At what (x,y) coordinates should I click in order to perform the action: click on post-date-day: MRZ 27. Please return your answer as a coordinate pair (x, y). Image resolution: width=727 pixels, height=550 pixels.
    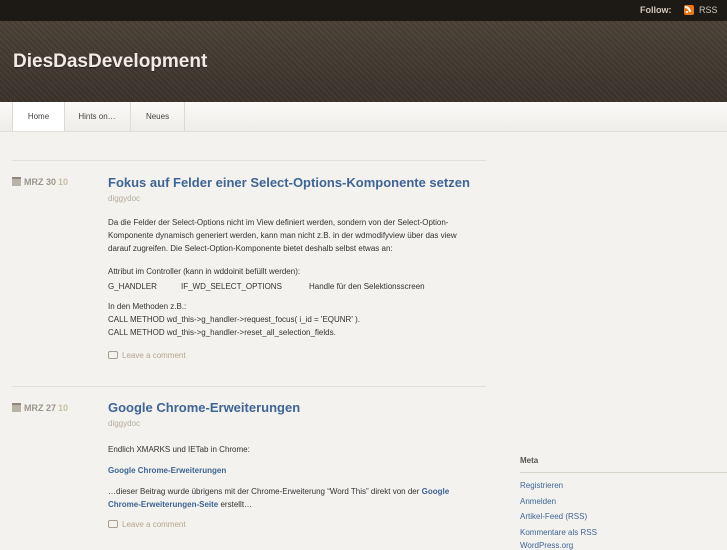
    Looking at the image, I should click on (40, 408).